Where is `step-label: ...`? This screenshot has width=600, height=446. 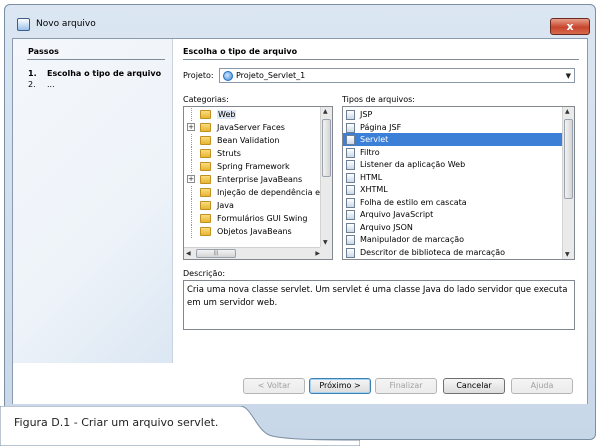 step-label: ... is located at coordinates (51, 84).